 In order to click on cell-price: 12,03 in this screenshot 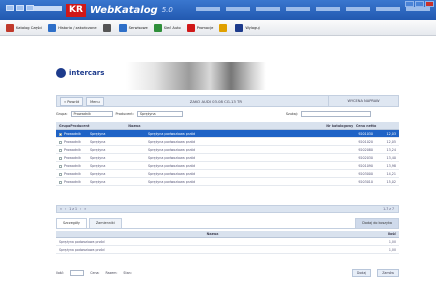, I will do `click(391, 134)`.